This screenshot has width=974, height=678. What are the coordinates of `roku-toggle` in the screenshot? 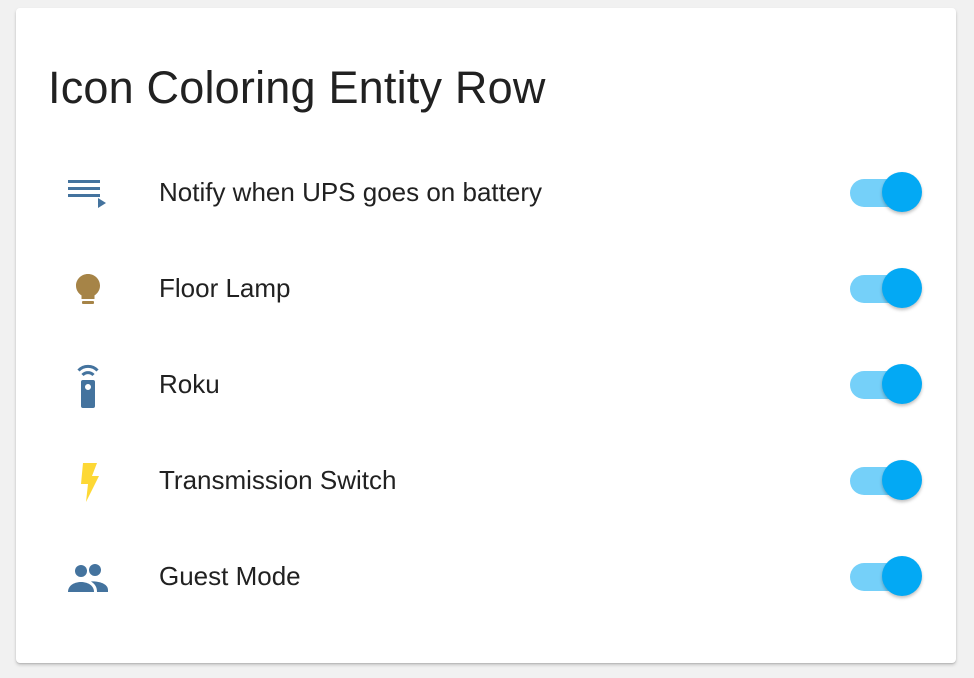 It's located at (888, 384).